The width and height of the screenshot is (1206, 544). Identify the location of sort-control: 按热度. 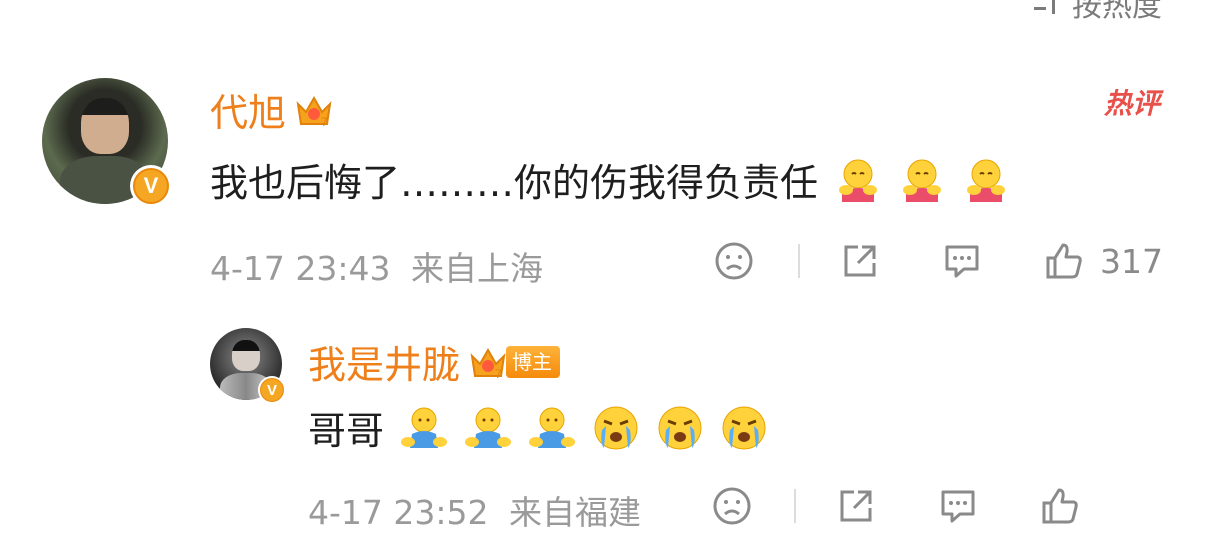
(1097, 12).